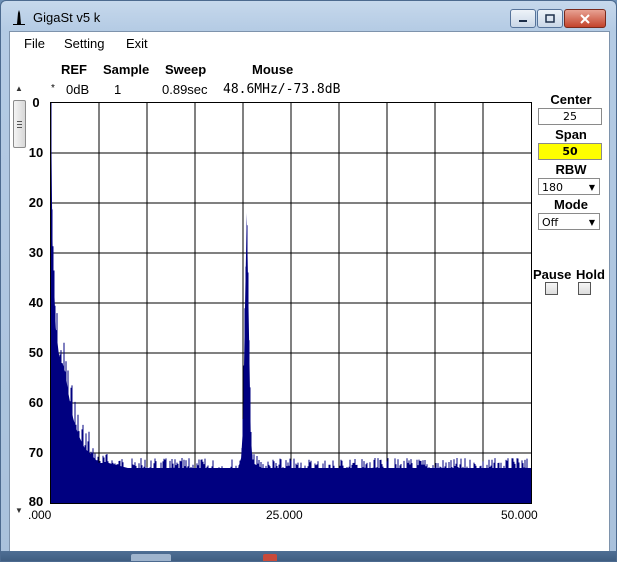 This screenshot has width=617, height=562. I want to click on close-icon, so click(585, 18).